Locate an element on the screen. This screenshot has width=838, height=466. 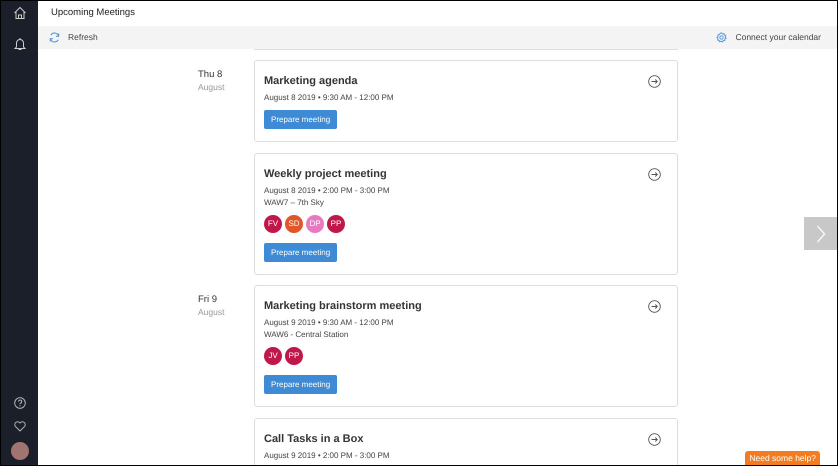
settings-icon is located at coordinates (722, 37).